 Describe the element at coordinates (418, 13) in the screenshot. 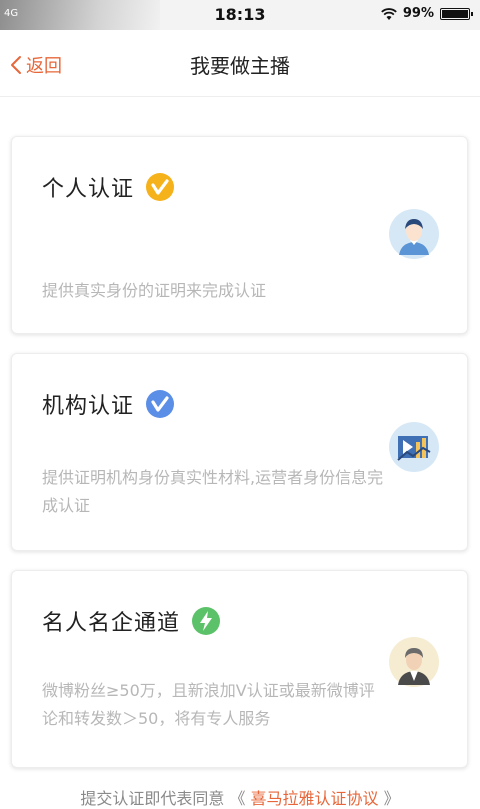

I see `battery-percent: 99%` at that location.